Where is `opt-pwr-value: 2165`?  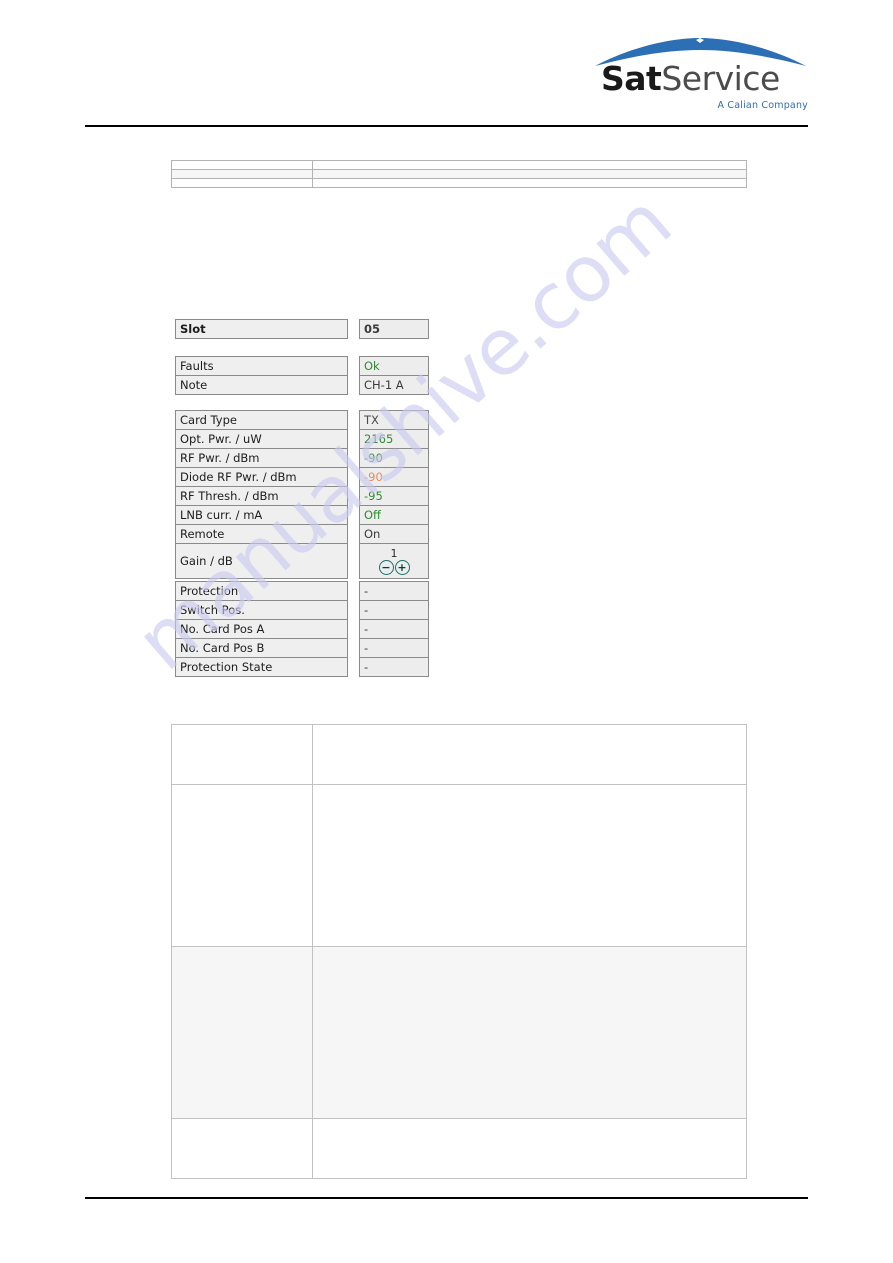
opt-pwr-value: 2165 is located at coordinates (394, 439).